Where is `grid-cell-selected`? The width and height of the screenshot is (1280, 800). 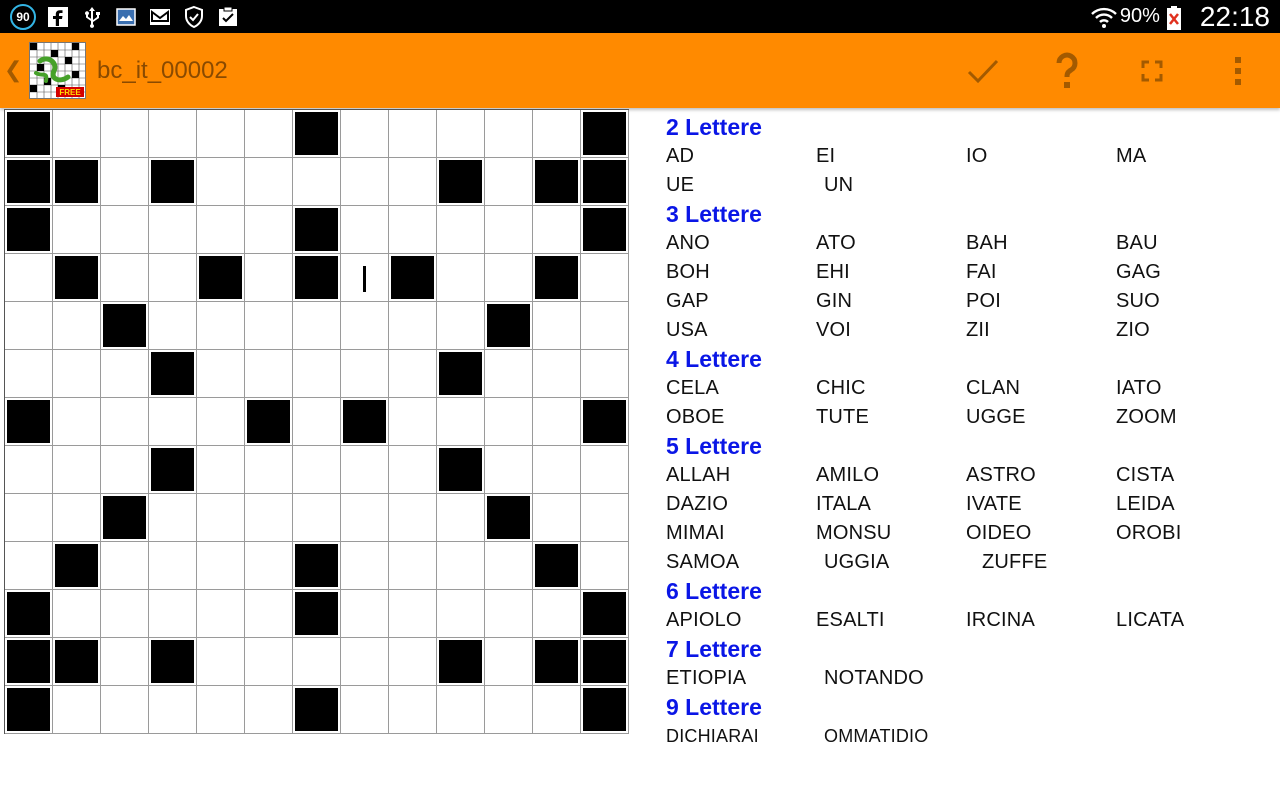
grid-cell-selected is located at coordinates (365, 278).